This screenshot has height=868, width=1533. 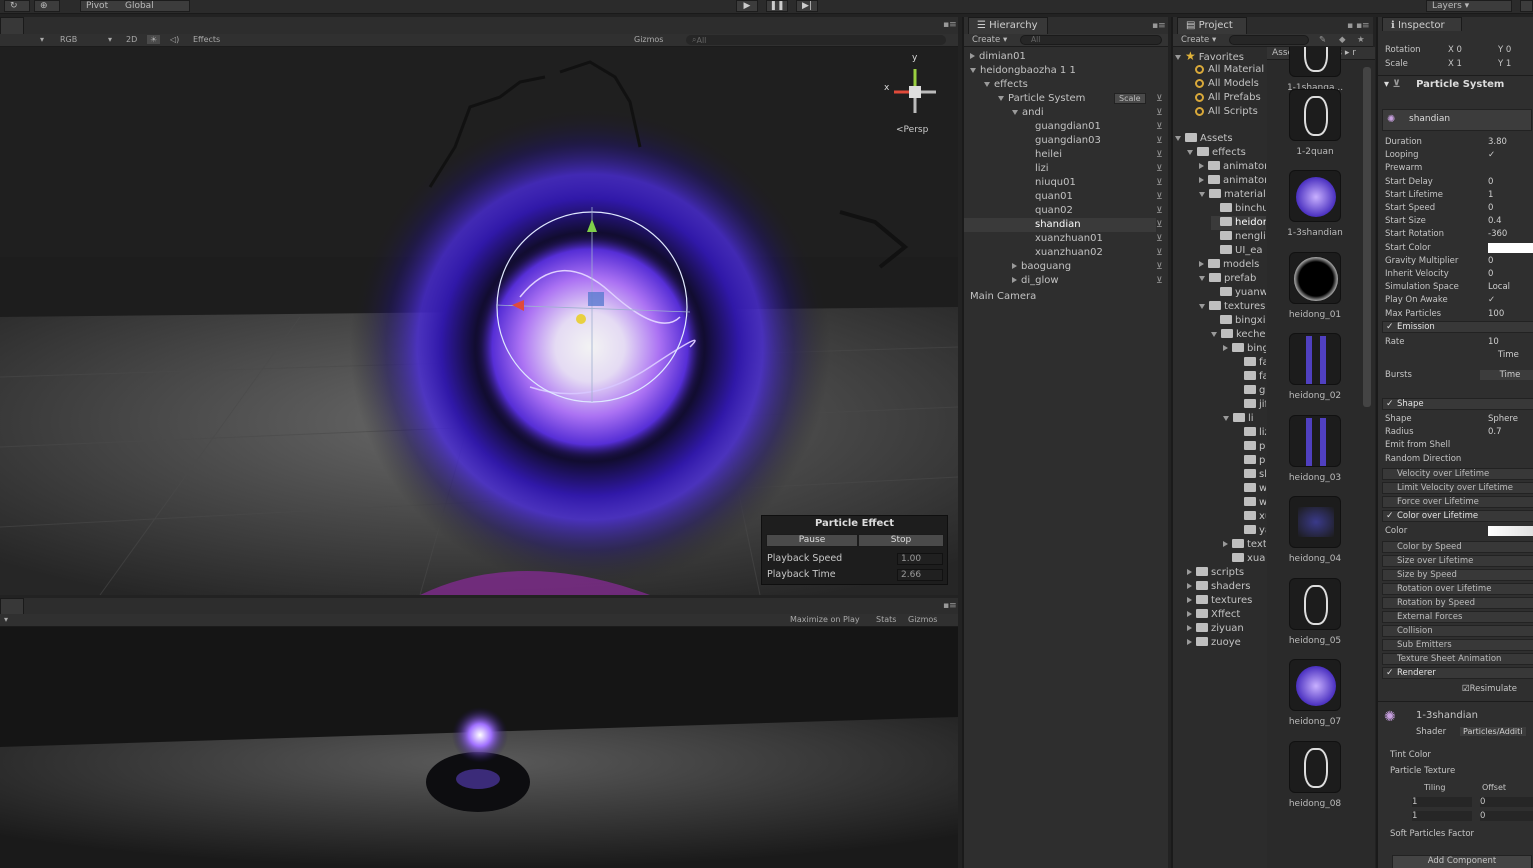 What do you see at coordinates (1237, 251) in the screenshot?
I see `folder-item: UI_ea` at bounding box center [1237, 251].